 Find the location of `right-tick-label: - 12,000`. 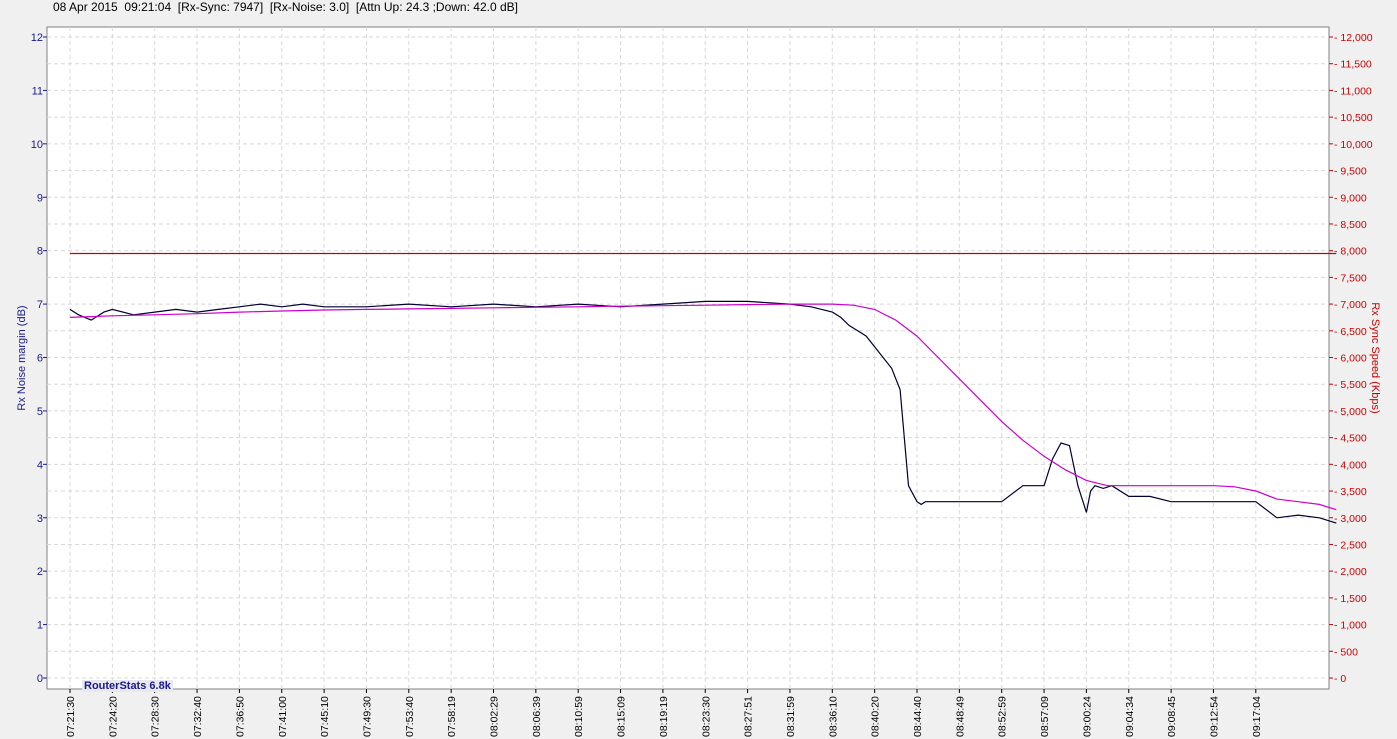

right-tick-label: - 12,000 is located at coordinates (1353, 38).